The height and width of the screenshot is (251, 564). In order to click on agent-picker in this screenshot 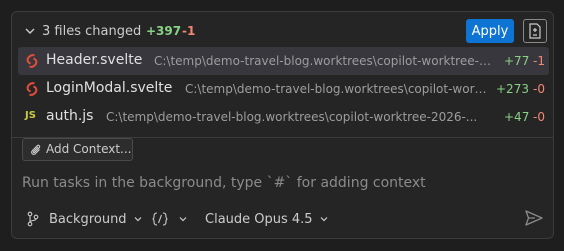, I will do `click(170, 219)`.